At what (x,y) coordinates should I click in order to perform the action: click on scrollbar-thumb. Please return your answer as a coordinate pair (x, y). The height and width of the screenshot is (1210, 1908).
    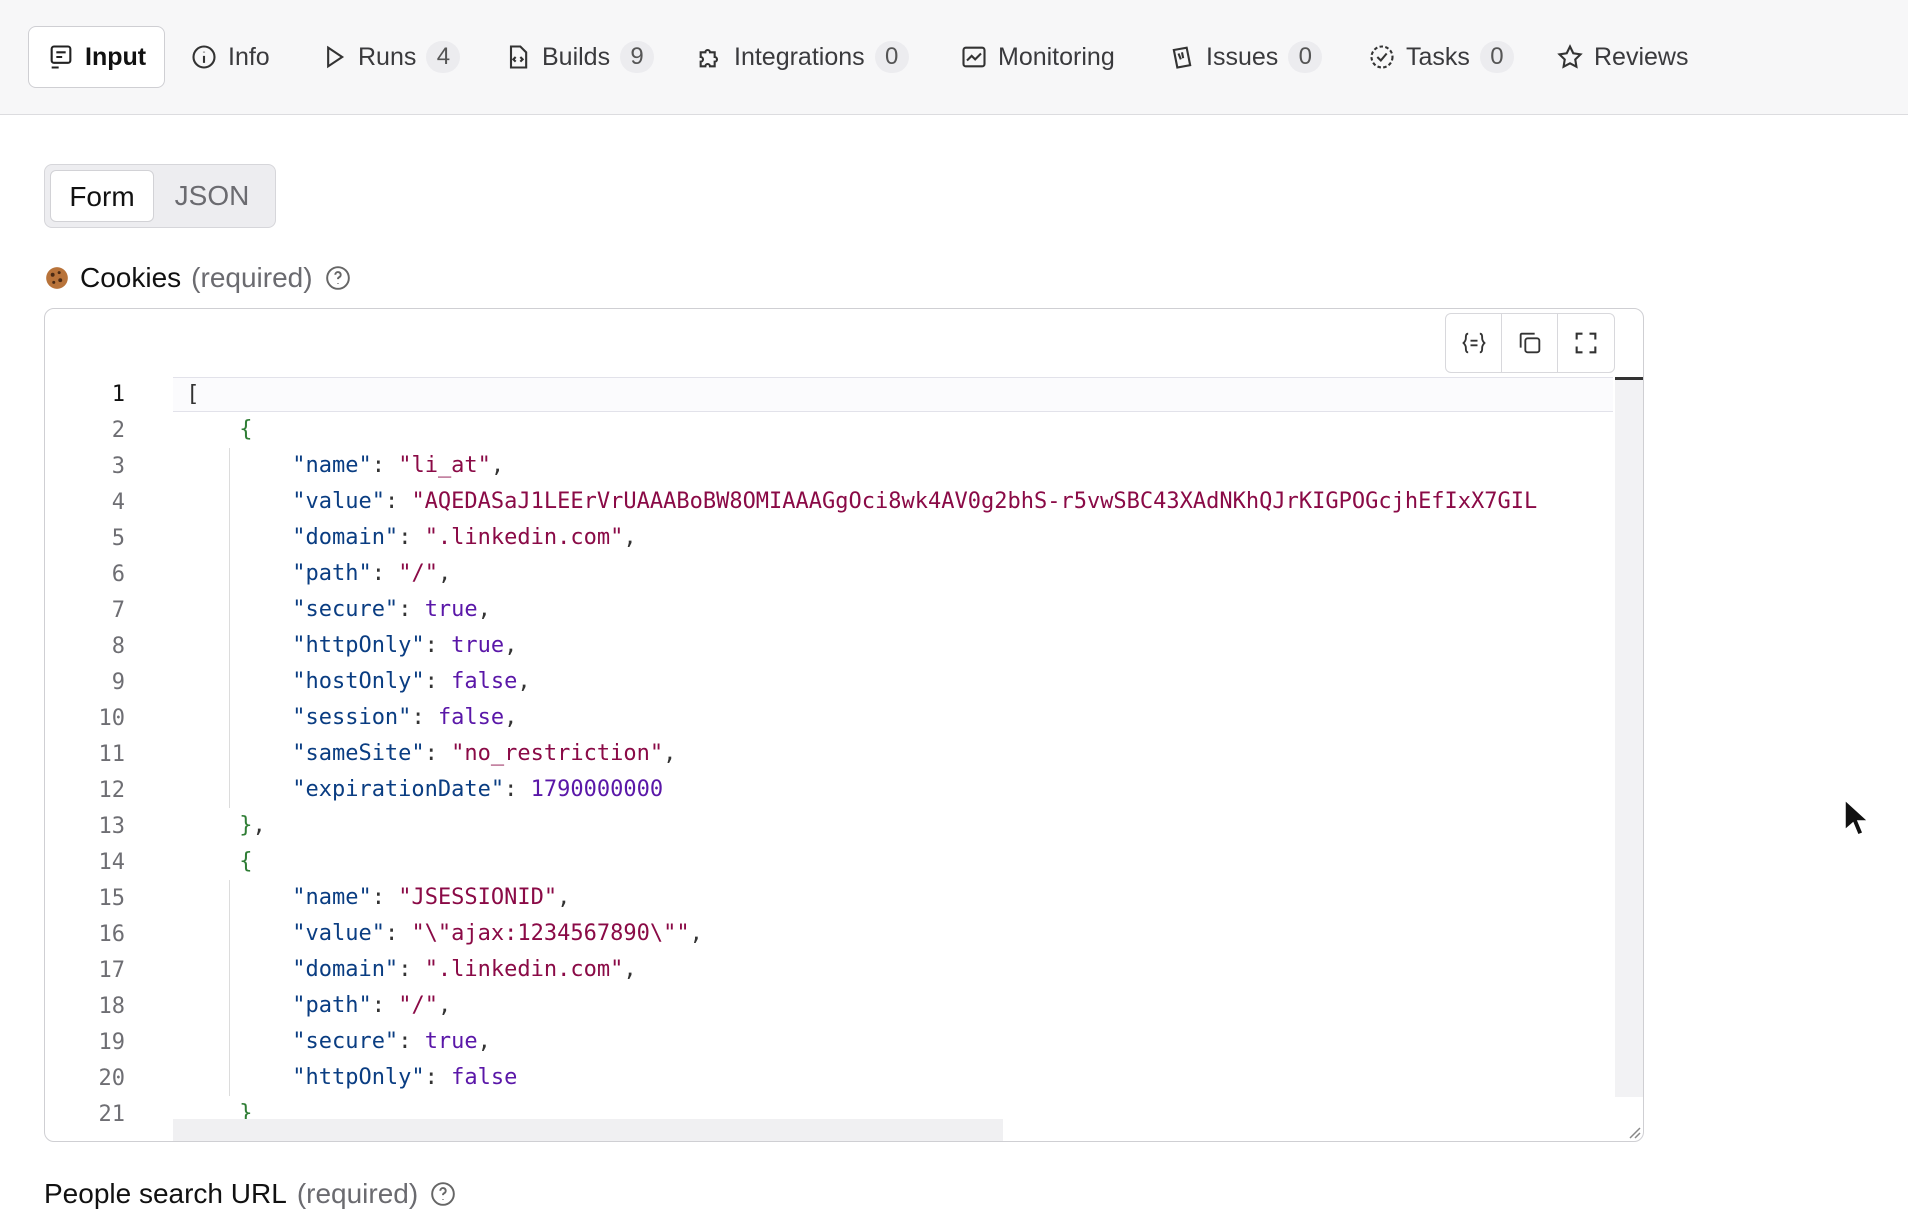
    Looking at the image, I should click on (1629, 378).